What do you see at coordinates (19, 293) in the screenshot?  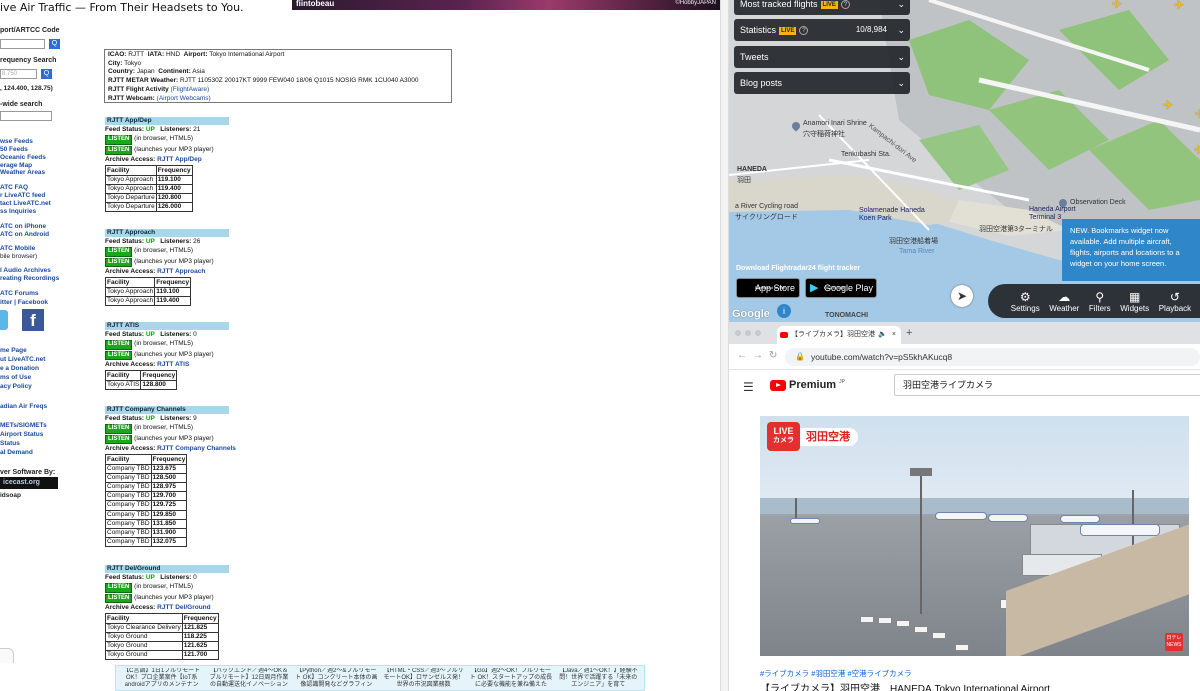 I see `sidebar-link-forums: ATC Forums` at bounding box center [19, 293].